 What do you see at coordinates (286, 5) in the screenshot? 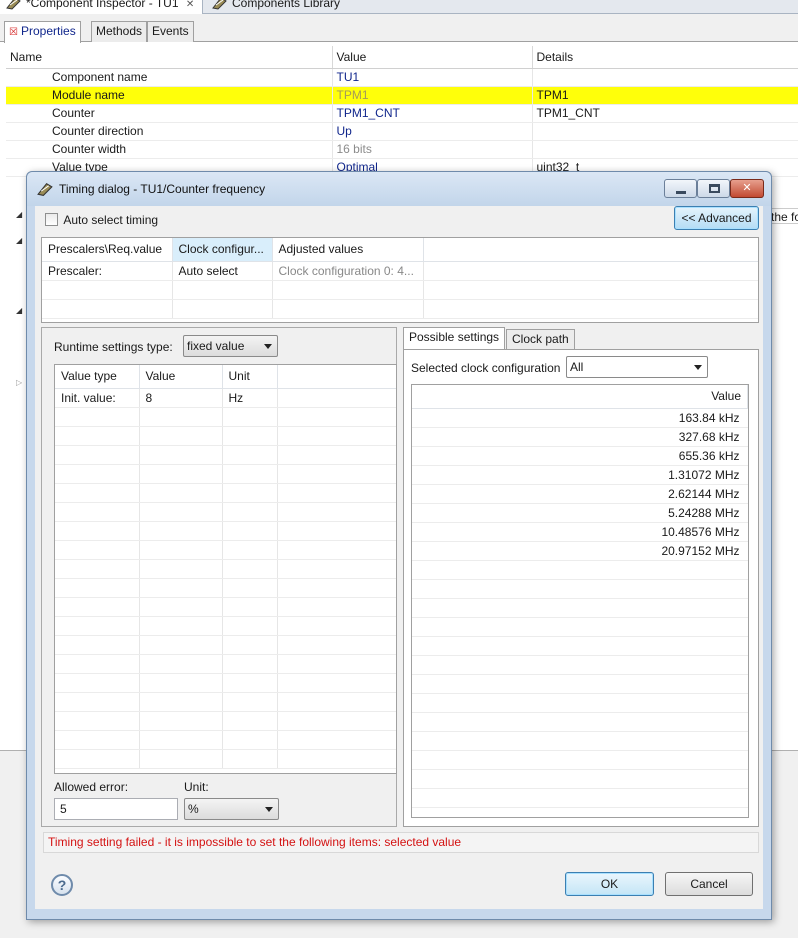
I see `tab-label: Components Library` at bounding box center [286, 5].